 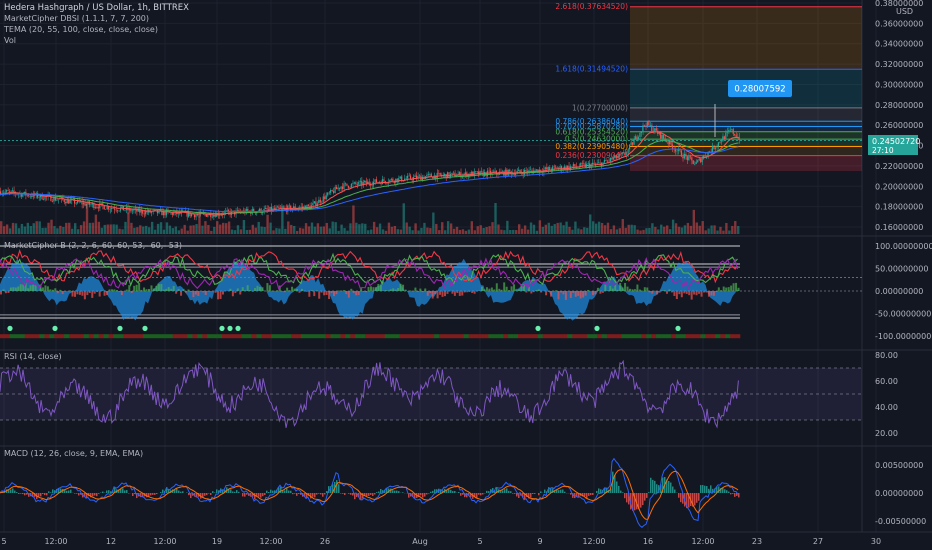 I want to click on mcb-axis-label: 0.00000000, so click(x=899, y=291).